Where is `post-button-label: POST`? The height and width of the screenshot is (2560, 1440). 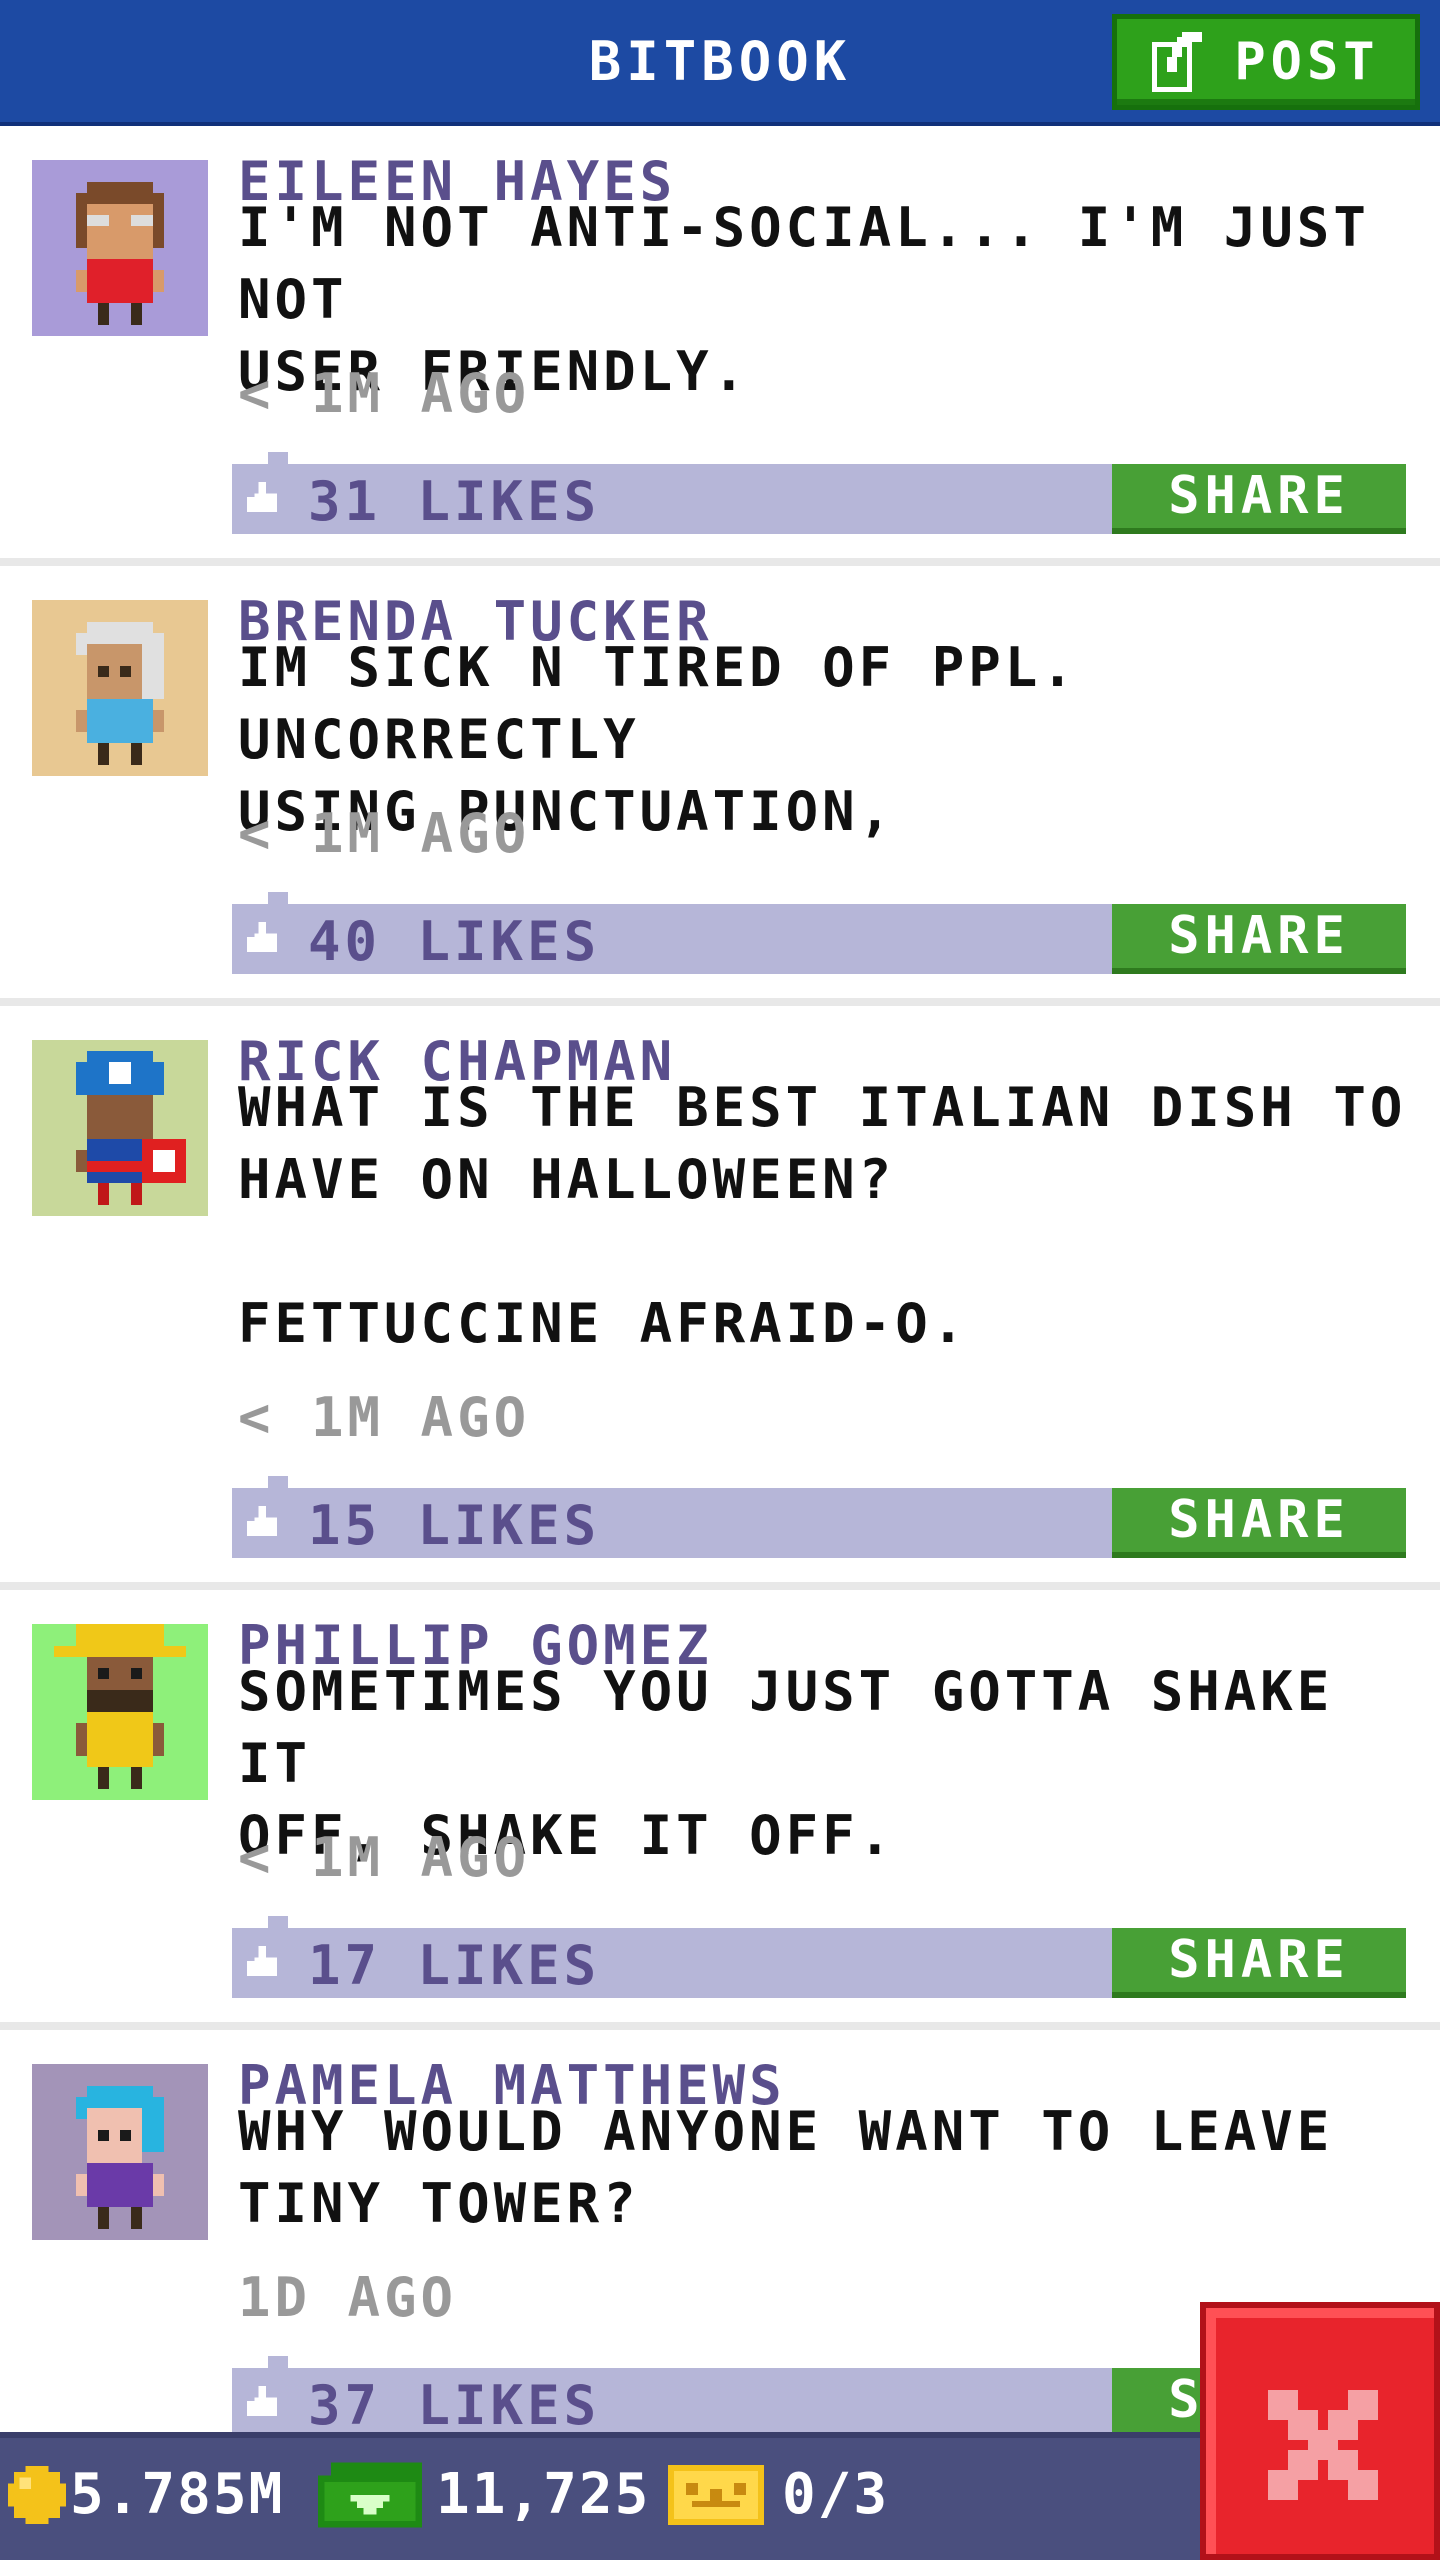 post-button-label: POST is located at coordinates (1307, 62).